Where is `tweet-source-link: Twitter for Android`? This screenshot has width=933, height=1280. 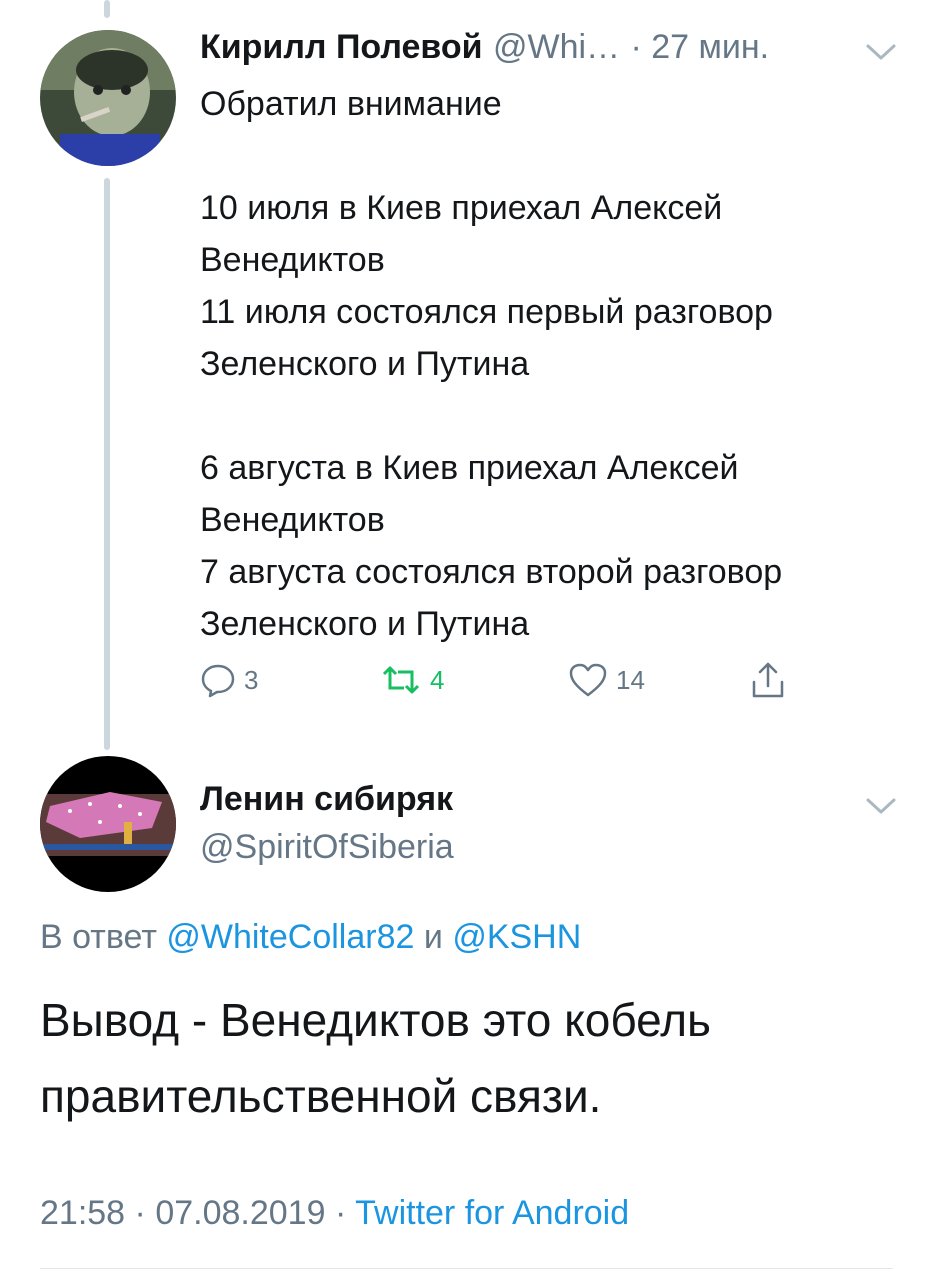
tweet-source-link: Twitter for Android is located at coordinates (492, 1213).